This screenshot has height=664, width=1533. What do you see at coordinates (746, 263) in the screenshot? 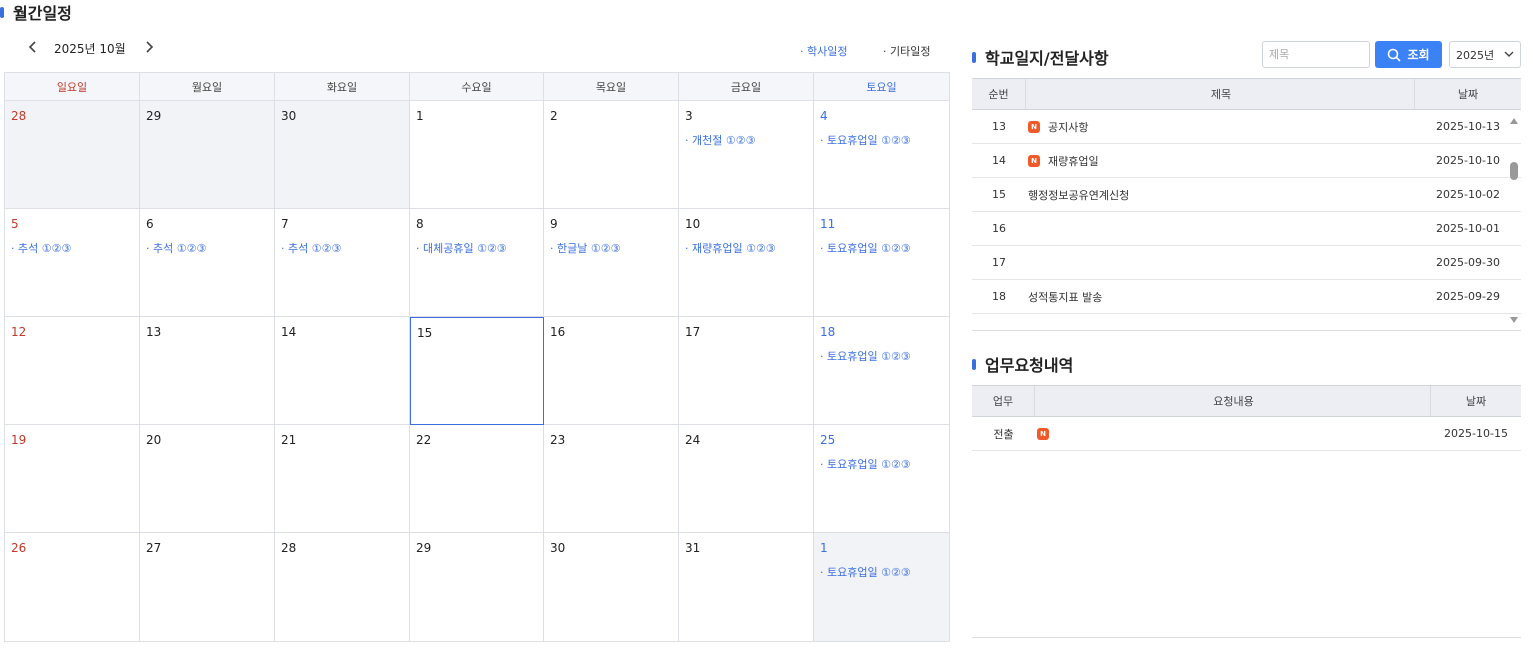
I see `calendar-day: 10 · 재량휴업일 ①②③` at bounding box center [746, 263].